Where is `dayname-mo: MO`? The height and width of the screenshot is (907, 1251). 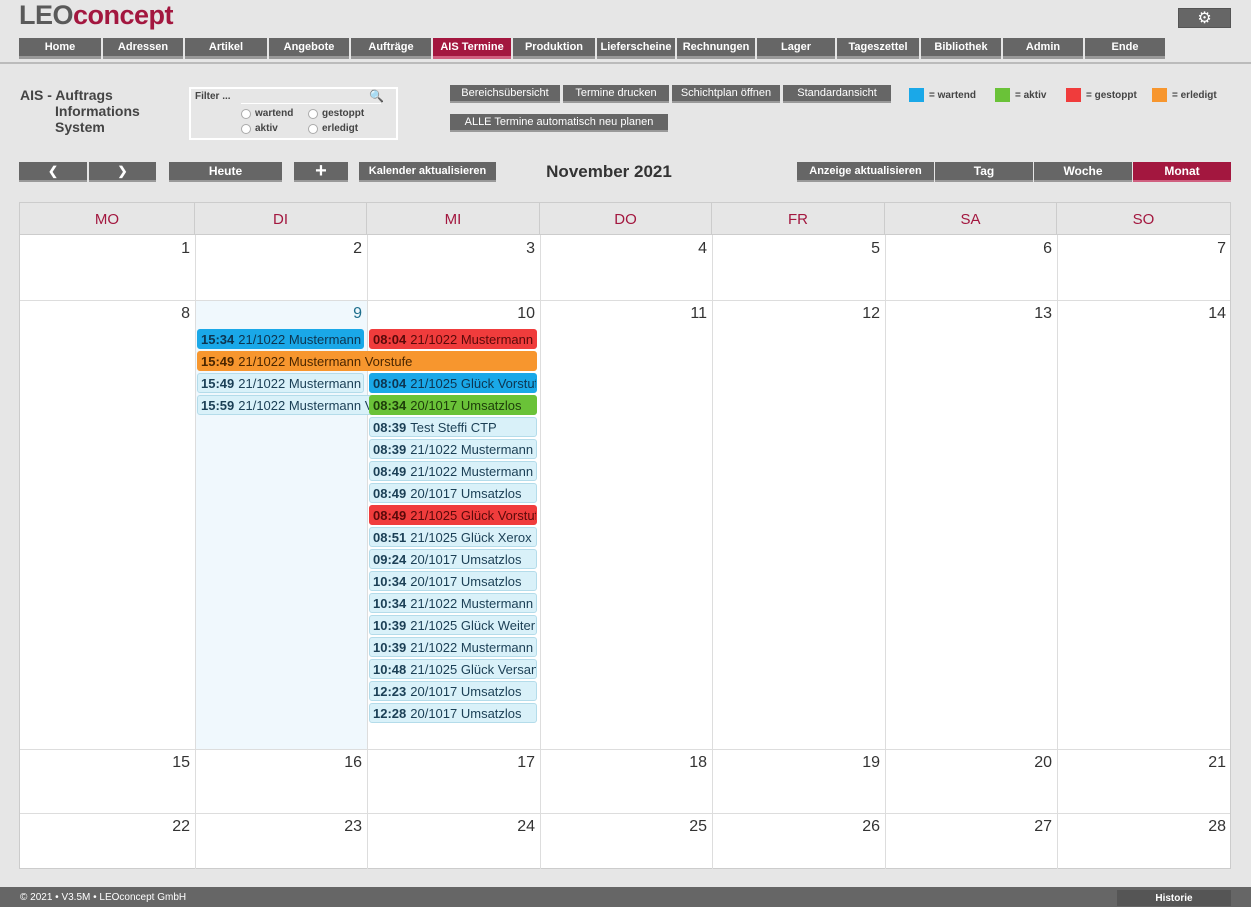
dayname-mo: MO is located at coordinates (107, 219).